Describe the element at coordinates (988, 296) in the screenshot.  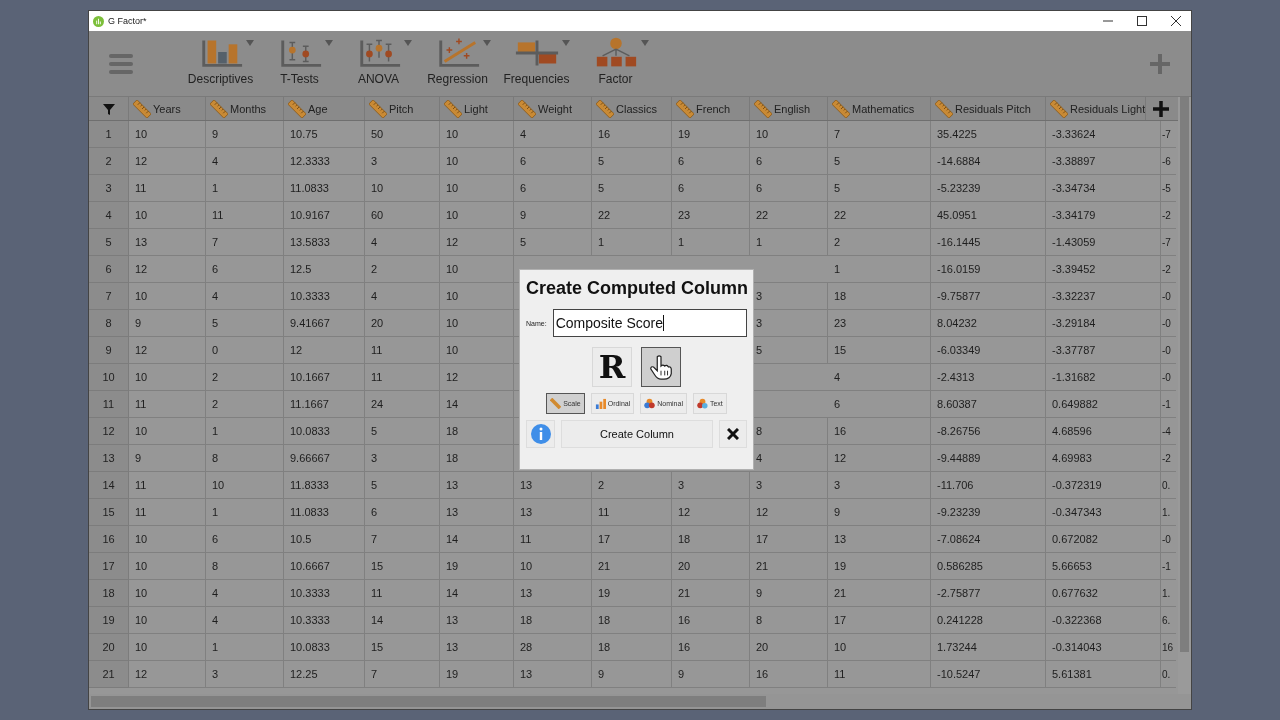
I see `table-cell: -9.75877` at that location.